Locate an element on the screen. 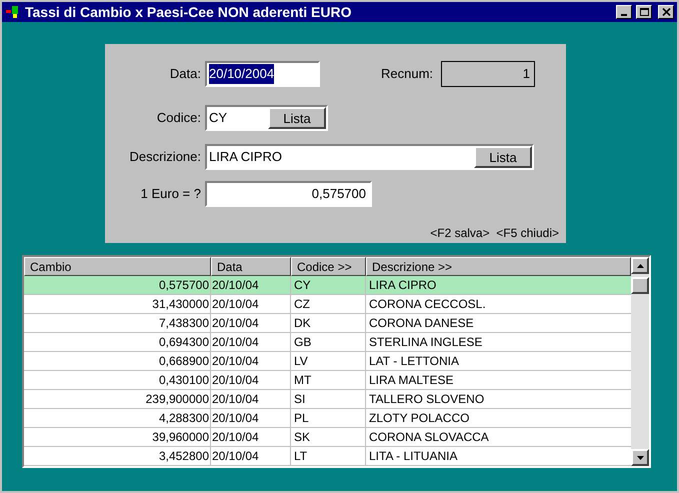 This screenshot has width=679, height=493. table-cell: 4,288300 is located at coordinates (117, 418).